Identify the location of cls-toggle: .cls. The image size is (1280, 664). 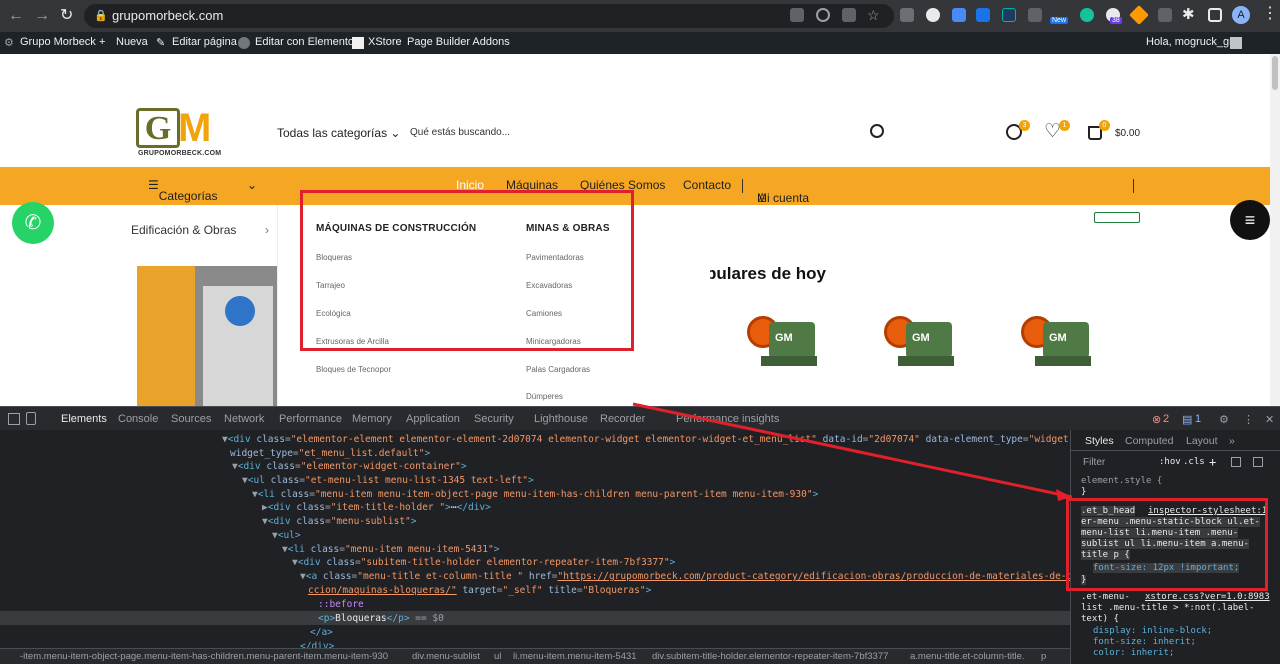
(1194, 462).